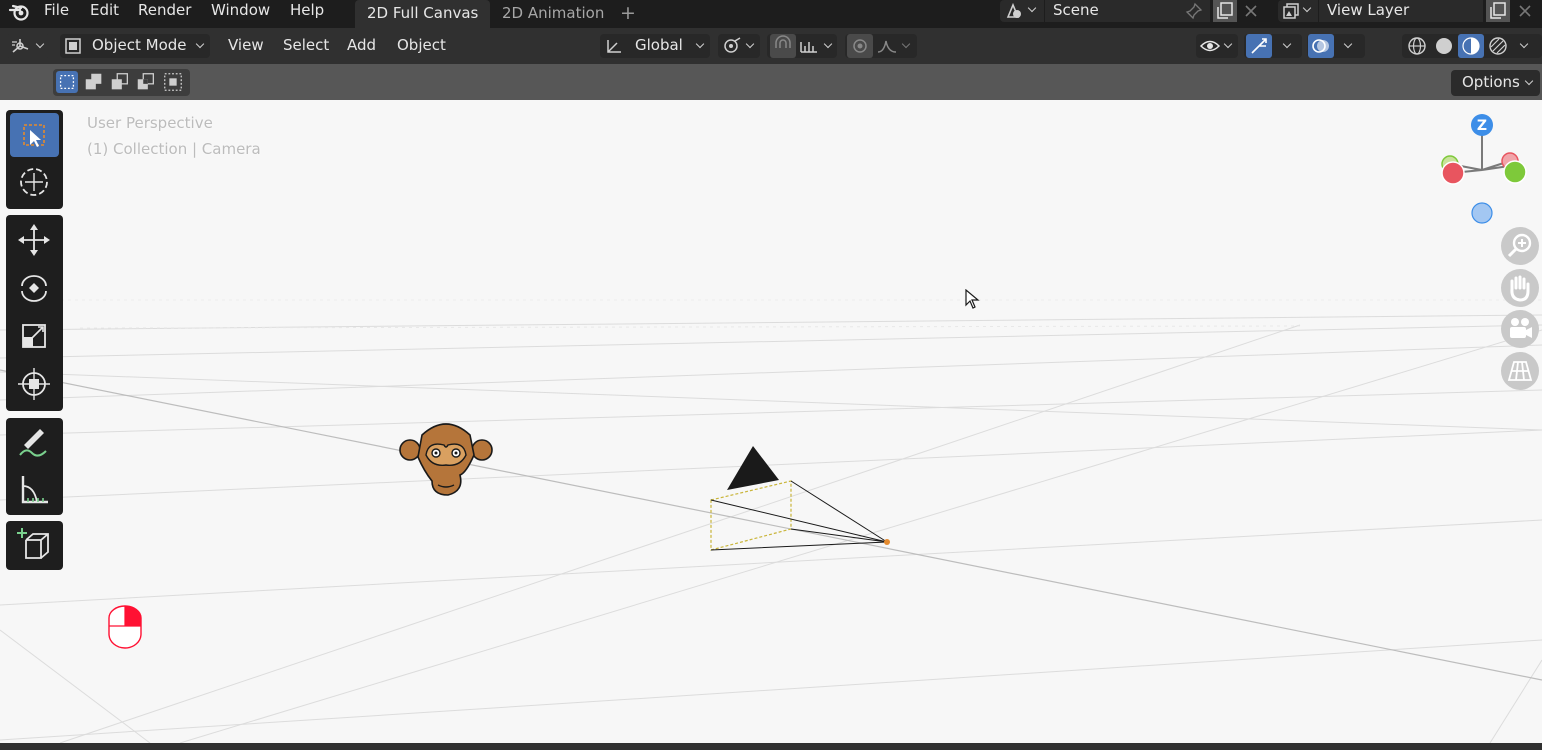 The image size is (1542, 750). I want to click on overlay-toggle, so click(1336, 46).